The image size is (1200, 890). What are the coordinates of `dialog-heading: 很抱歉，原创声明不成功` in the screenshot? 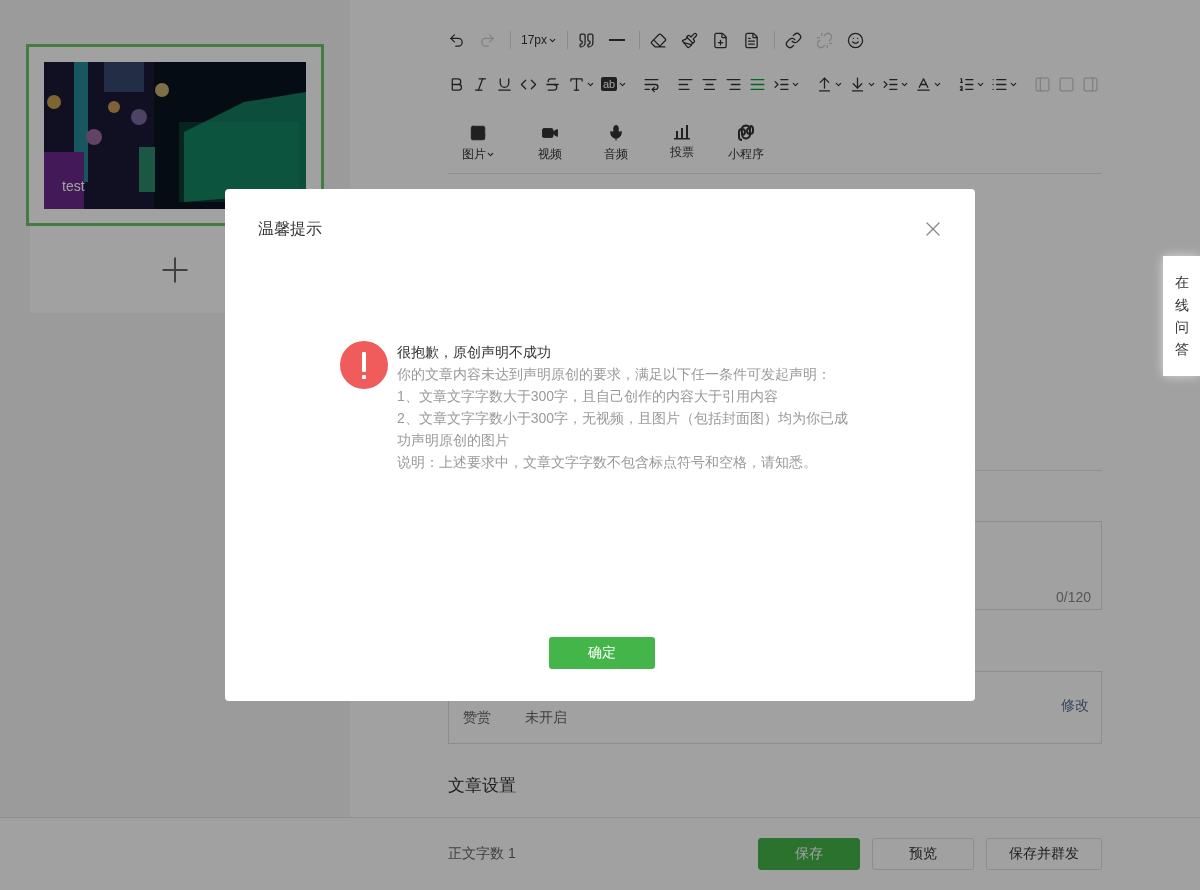 It's located at (474, 352).